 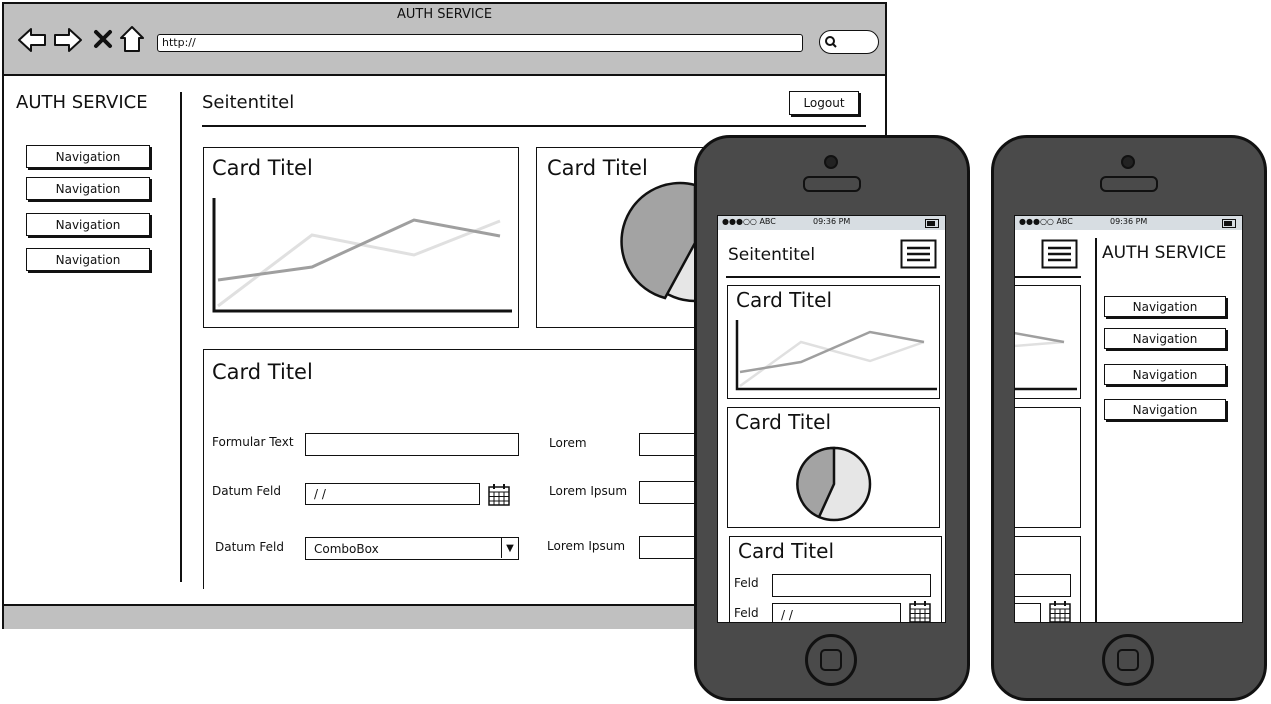 What do you see at coordinates (831, 42) in the screenshot?
I see `search-icon` at bounding box center [831, 42].